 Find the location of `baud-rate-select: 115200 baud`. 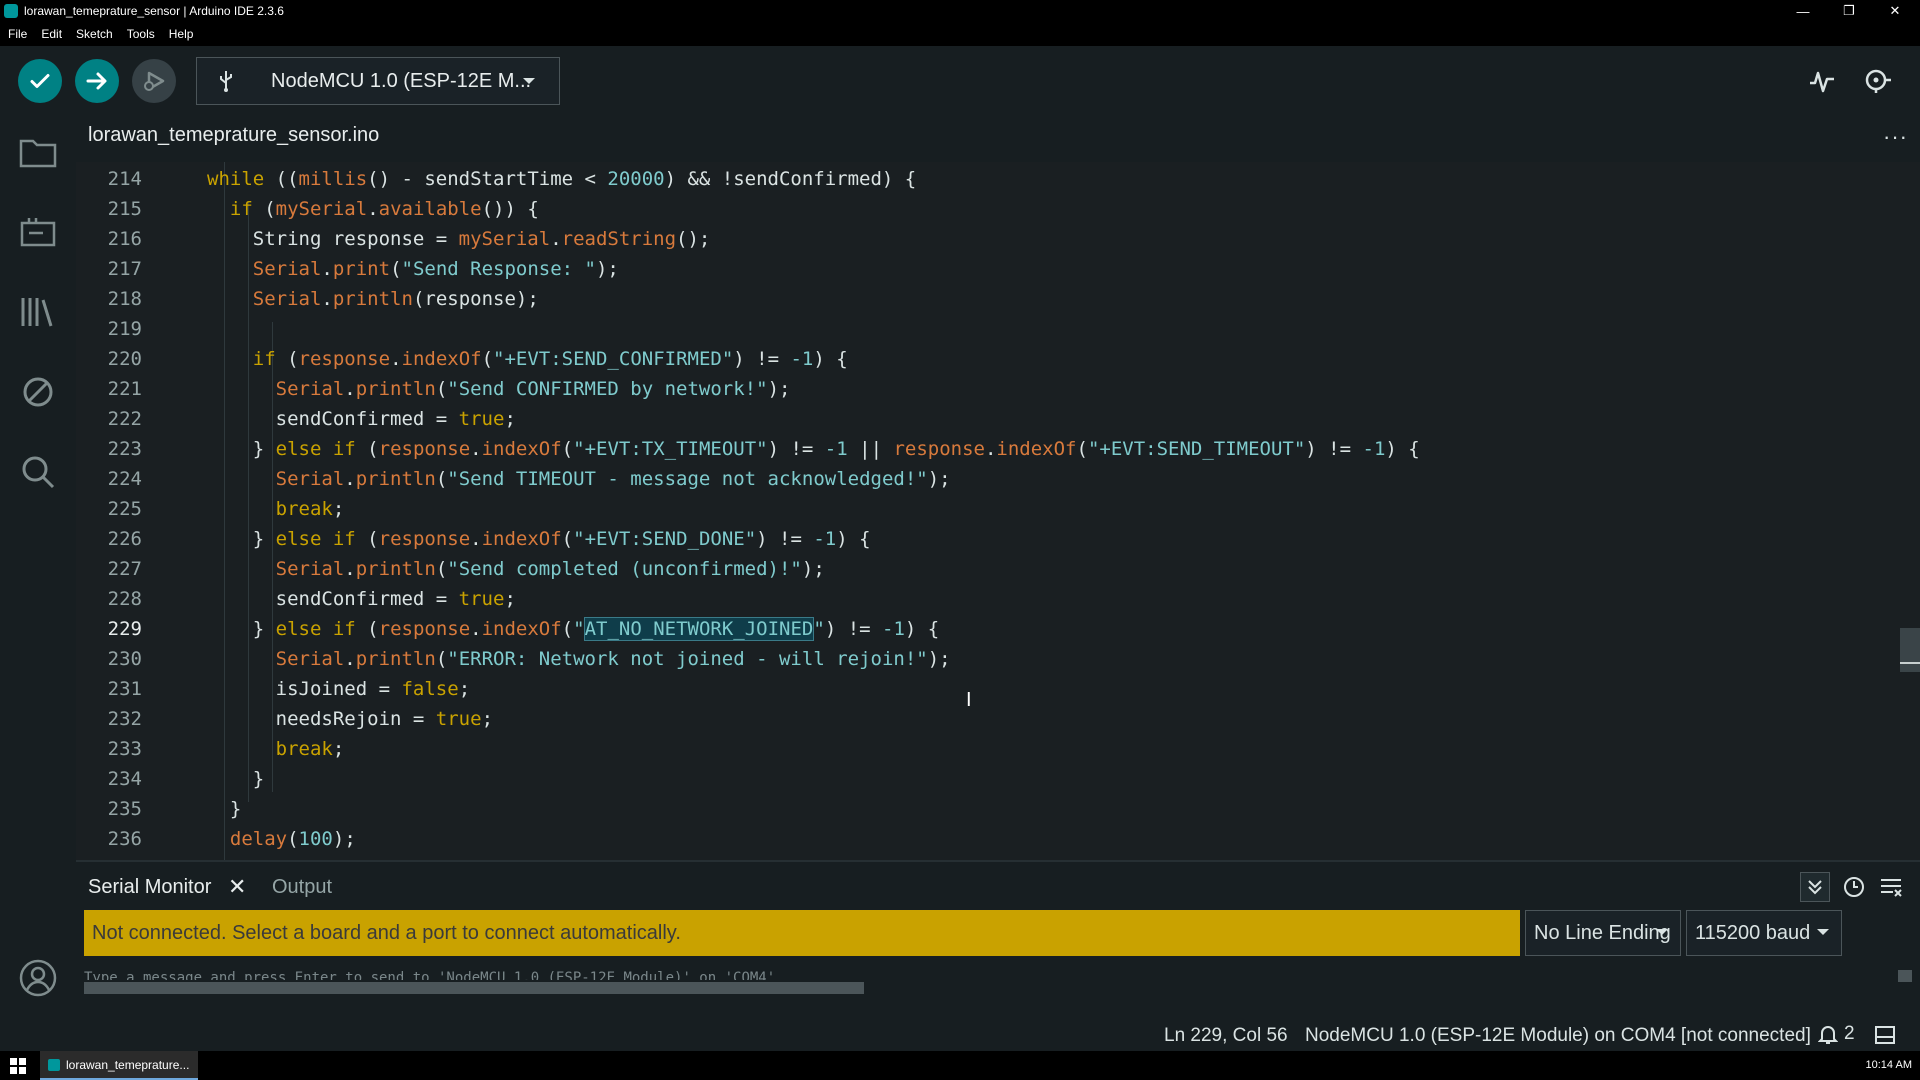

baud-rate-select: 115200 baud is located at coordinates (1764, 933).